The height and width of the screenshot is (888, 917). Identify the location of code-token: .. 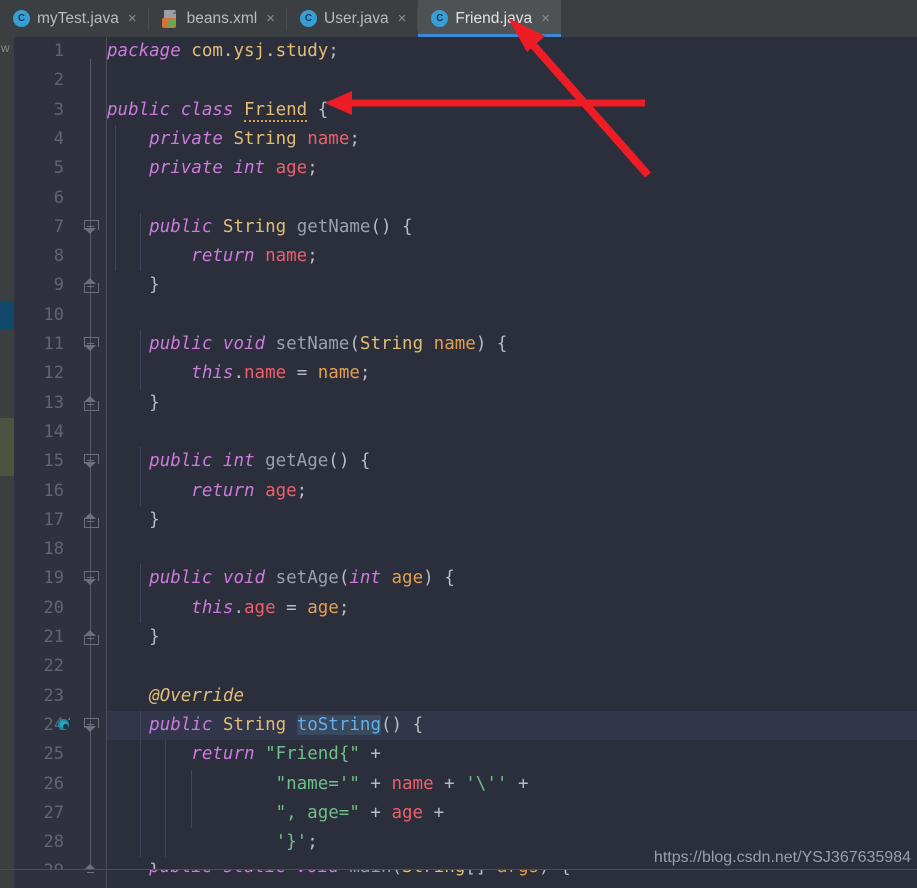
(238, 607).